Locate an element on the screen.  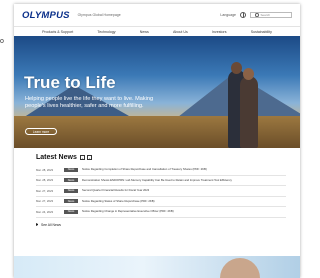
stray-char: o is located at coordinates (2, 41).